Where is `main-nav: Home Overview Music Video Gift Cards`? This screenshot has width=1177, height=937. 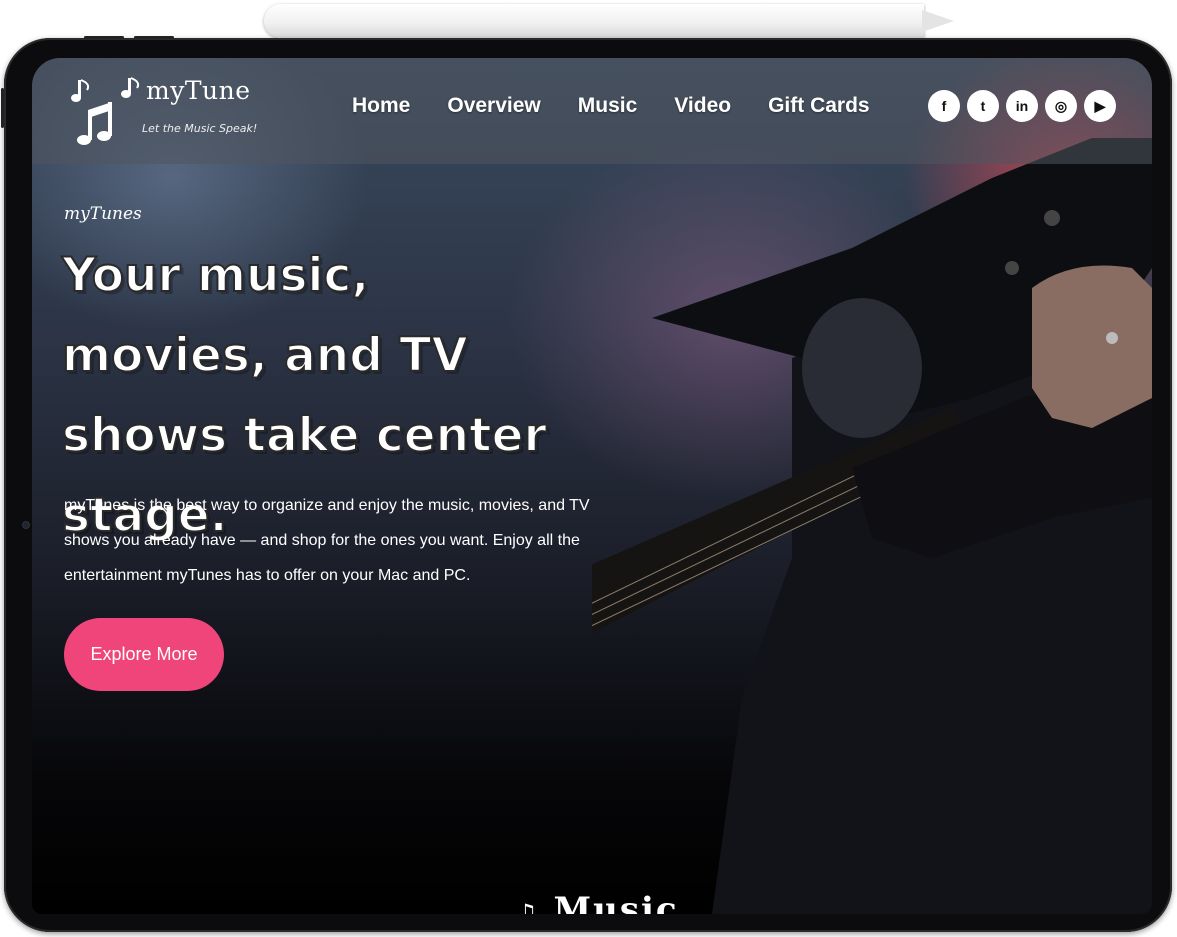 main-nav: Home Overview Music Video Gift Cards is located at coordinates (629, 106).